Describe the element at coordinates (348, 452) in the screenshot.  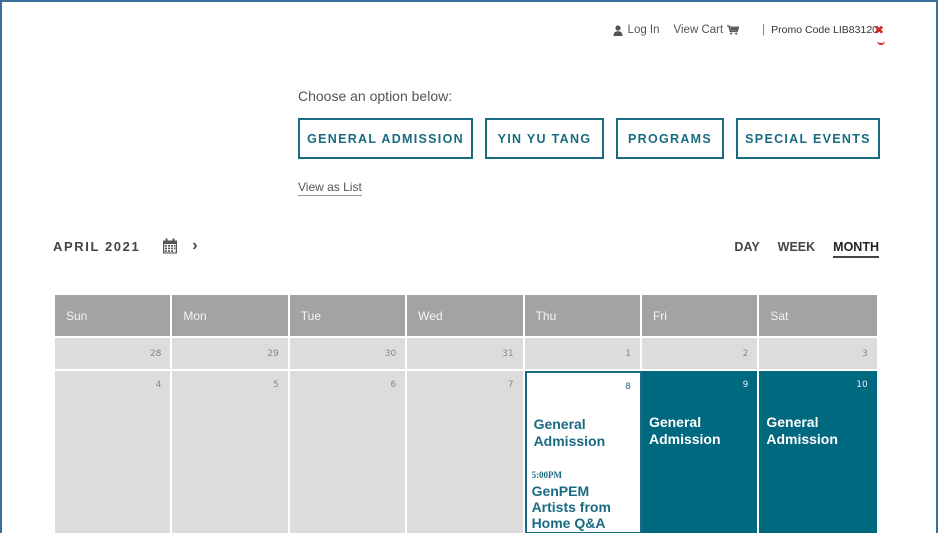
I see `calendar-day-cell: 6` at that location.